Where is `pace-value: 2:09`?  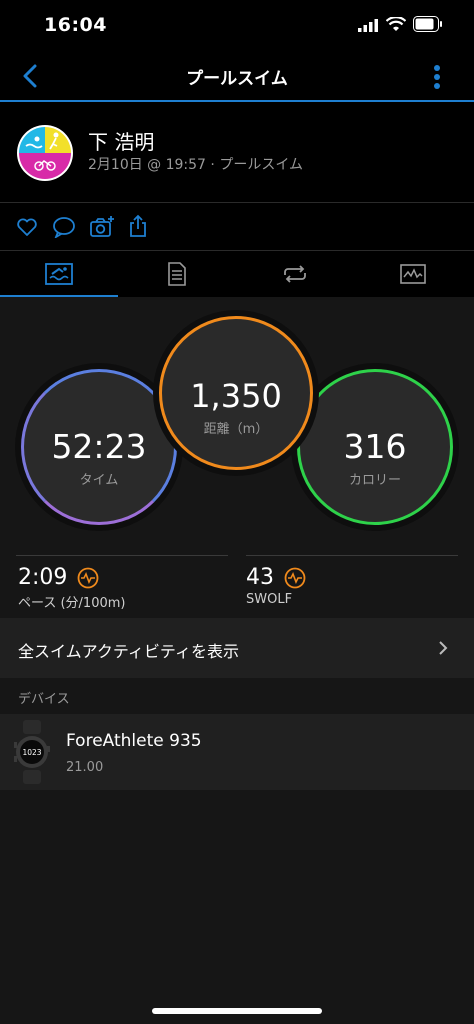
pace-value: 2:09 is located at coordinates (43, 577).